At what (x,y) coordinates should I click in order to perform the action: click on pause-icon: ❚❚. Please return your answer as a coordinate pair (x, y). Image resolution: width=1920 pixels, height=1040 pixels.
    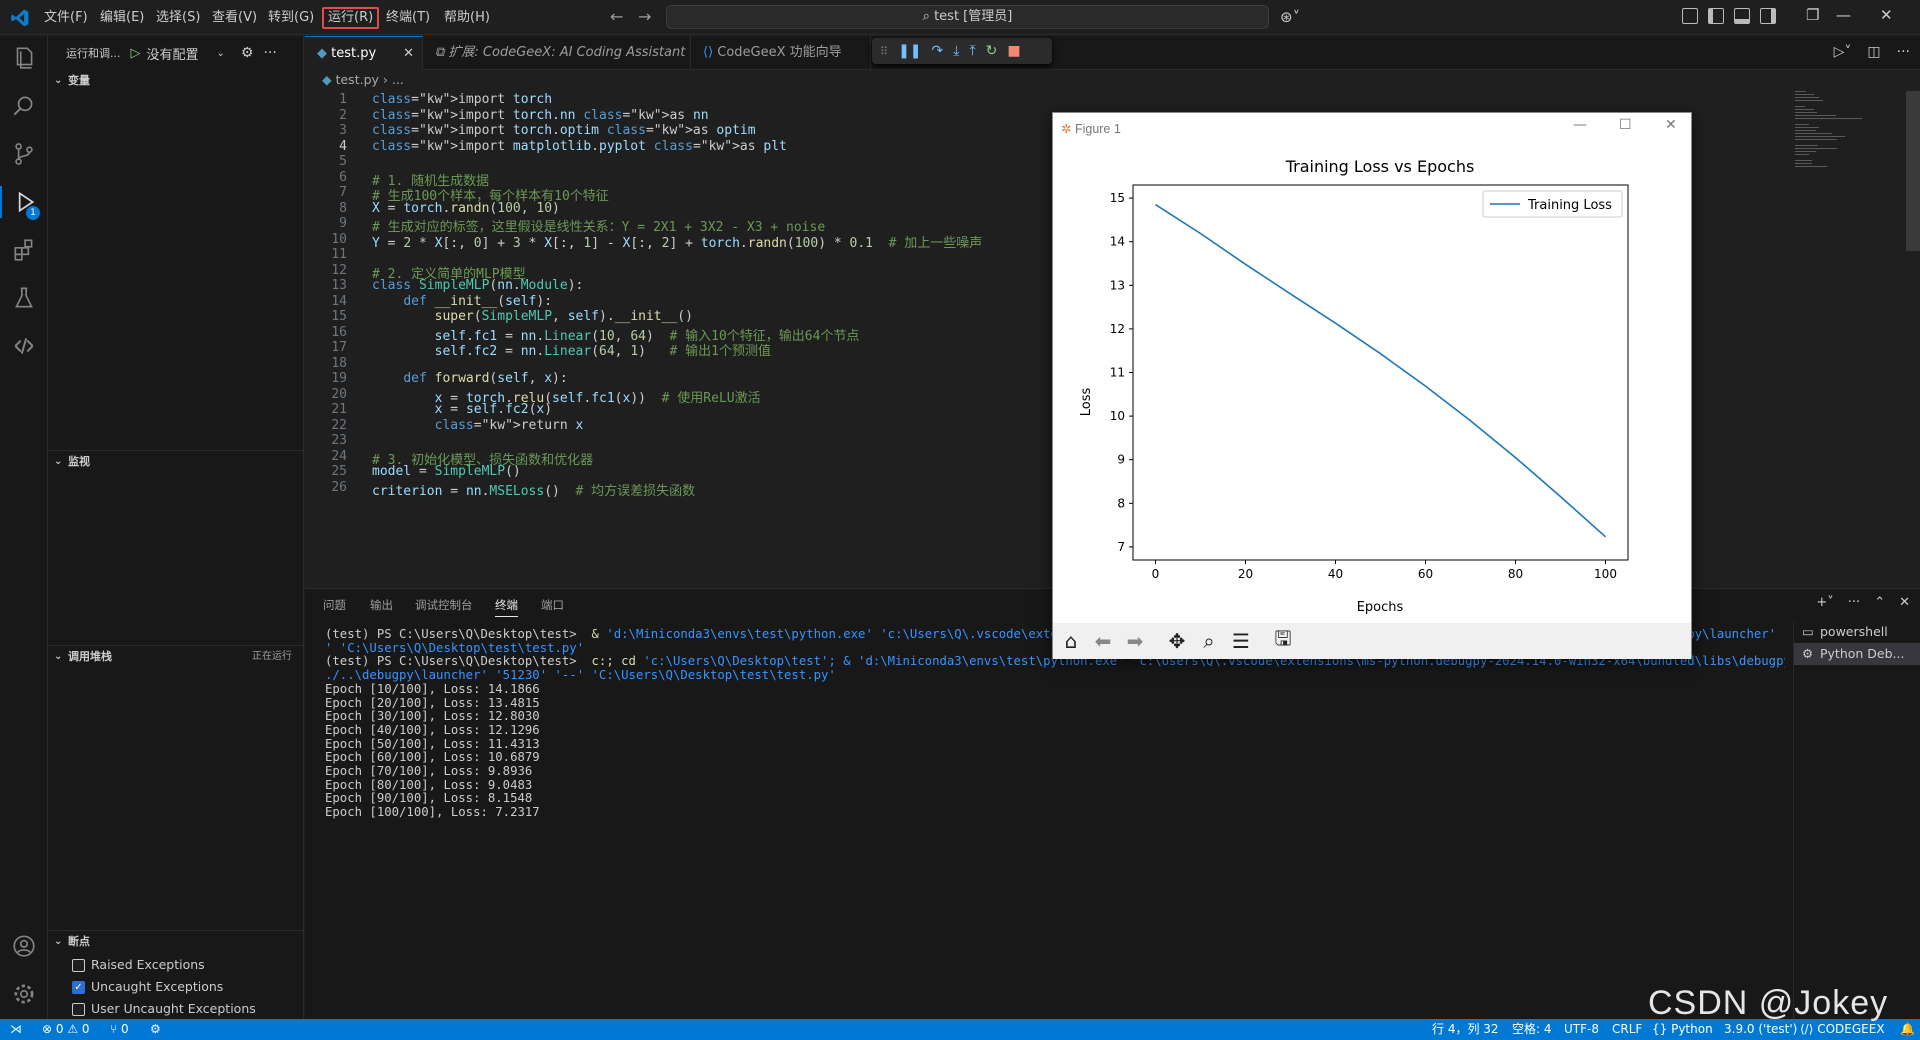
    Looking at the image, I should click on (909, 51).